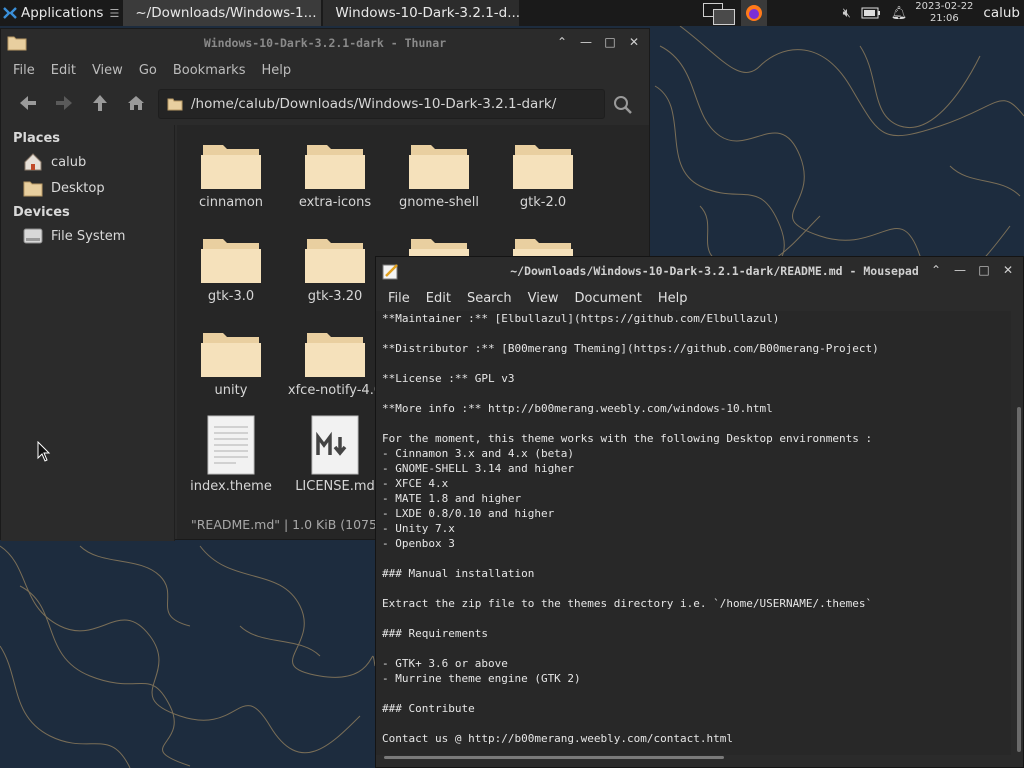  I want to click on home-folder-icon, so click(33, 162).